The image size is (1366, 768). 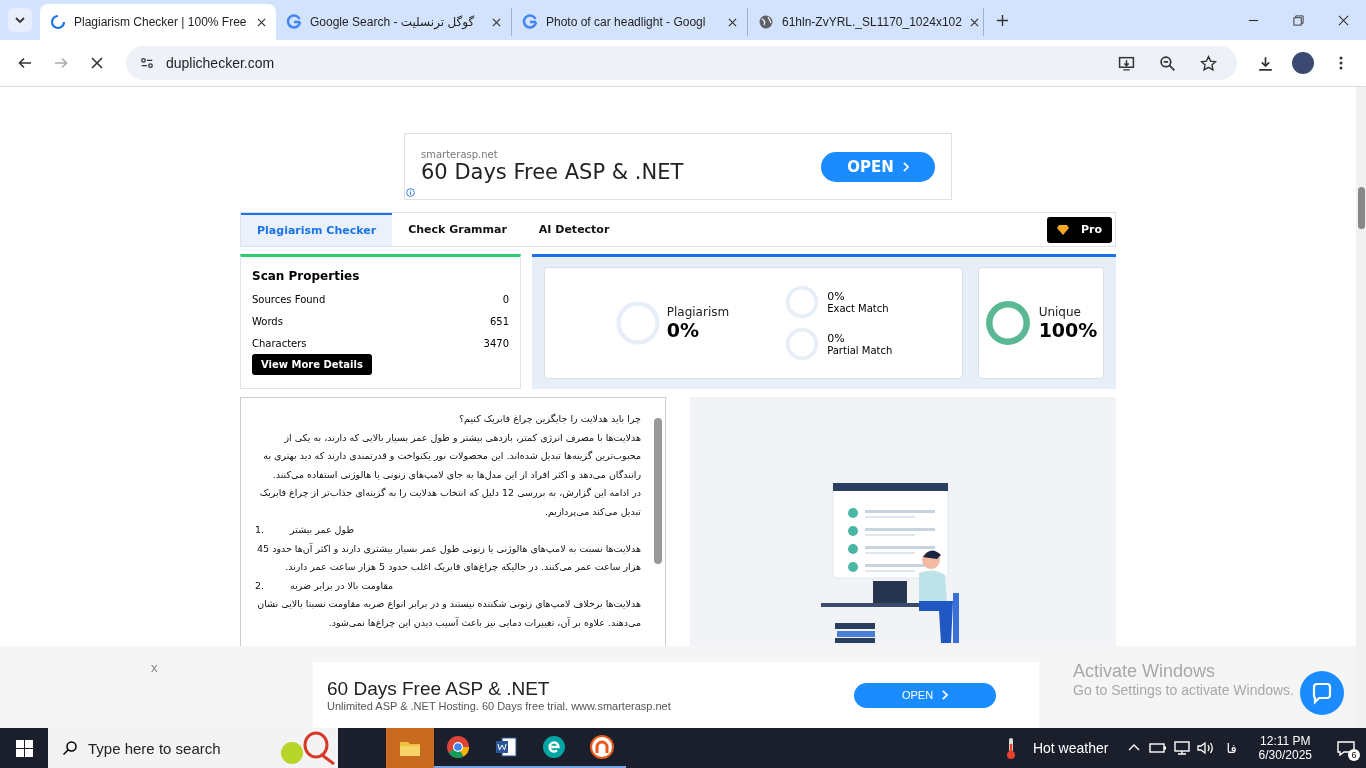 What do you see at coordinates (1002, 20) in the screenshot?
I see `new-tab-button` at bounding box center [1002, 20].